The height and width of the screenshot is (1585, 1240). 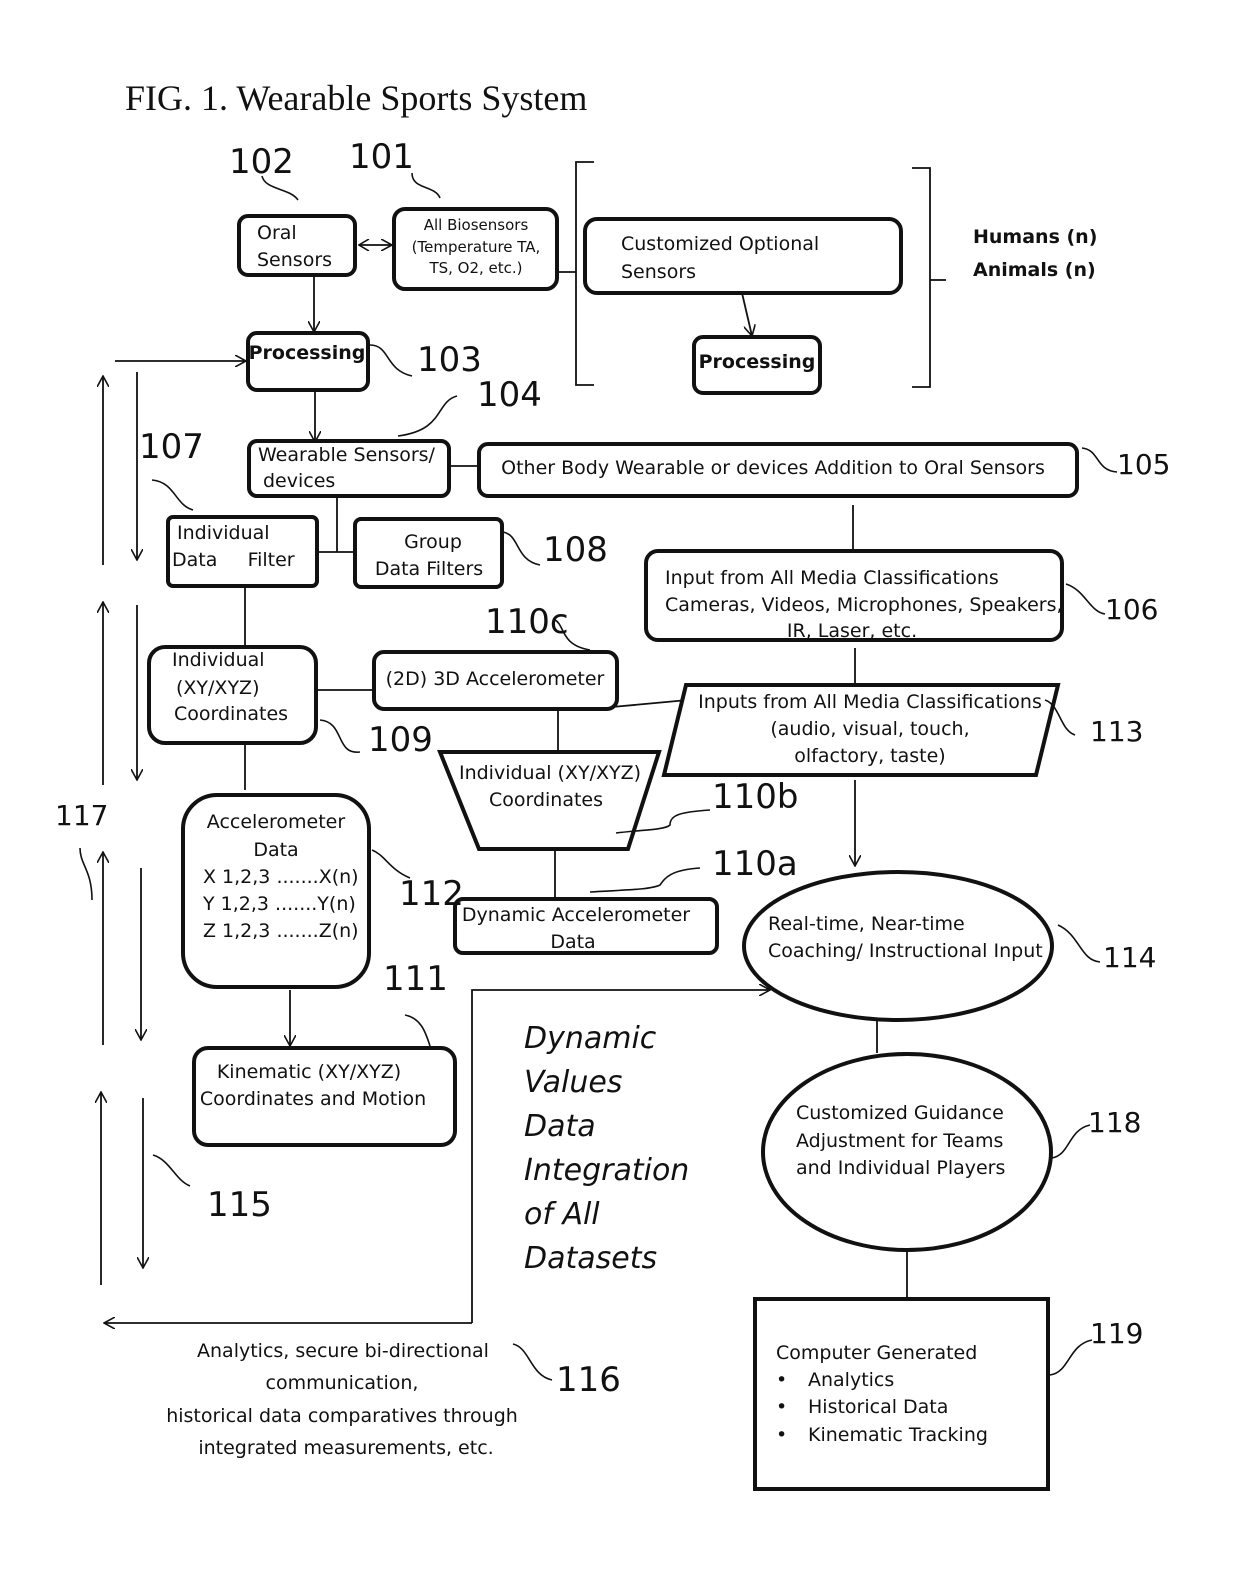 I want to click on ref-118: 118, so click(x=1114, y=1122).